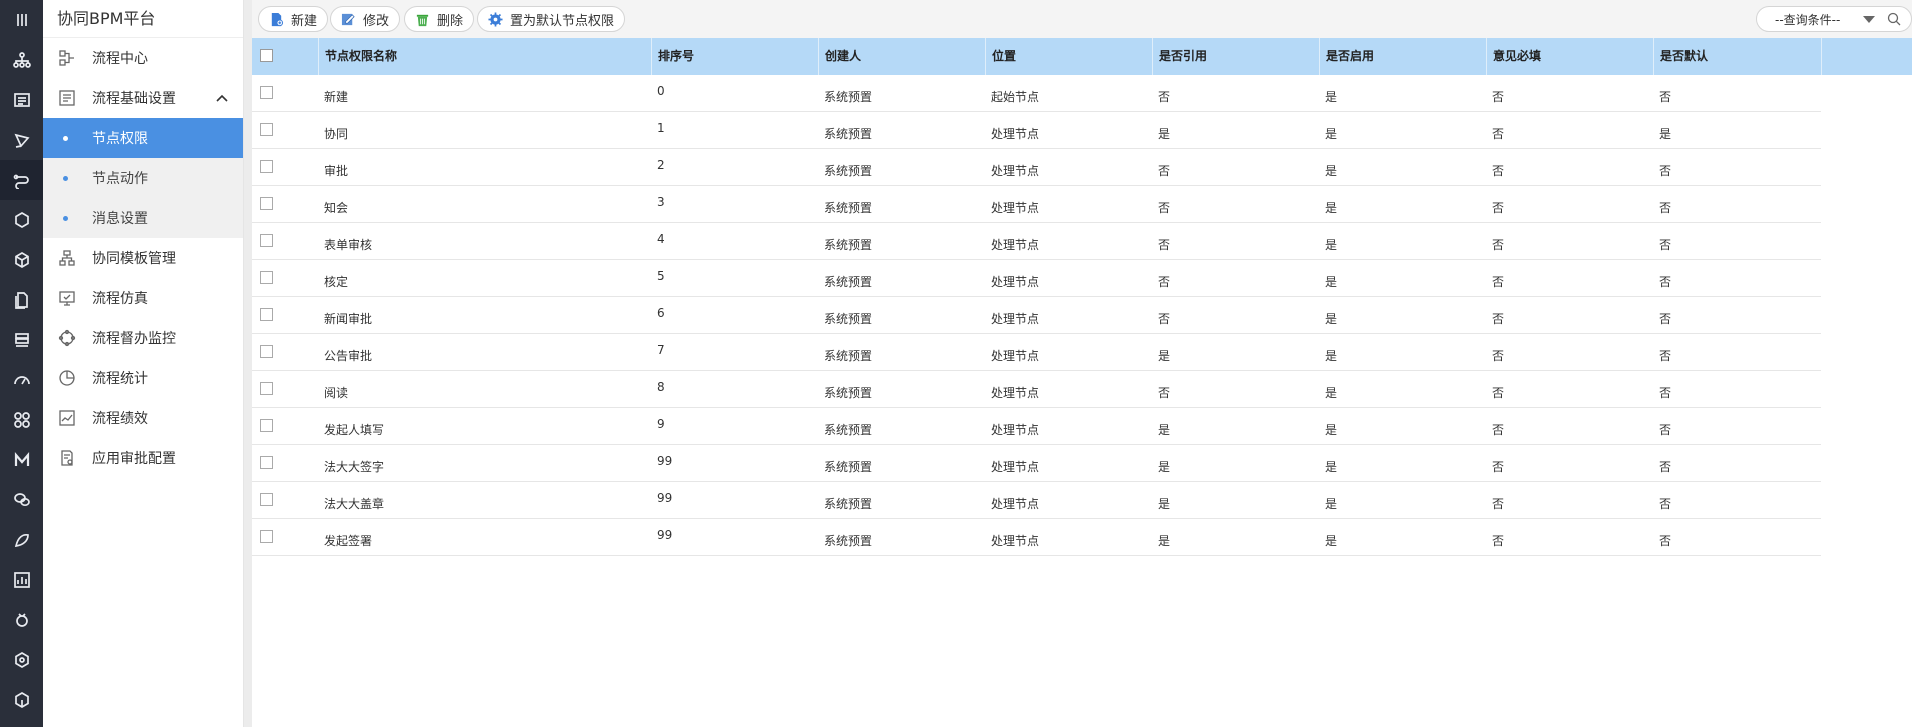  I want to click on table-cell: 99, so click(665, 535).